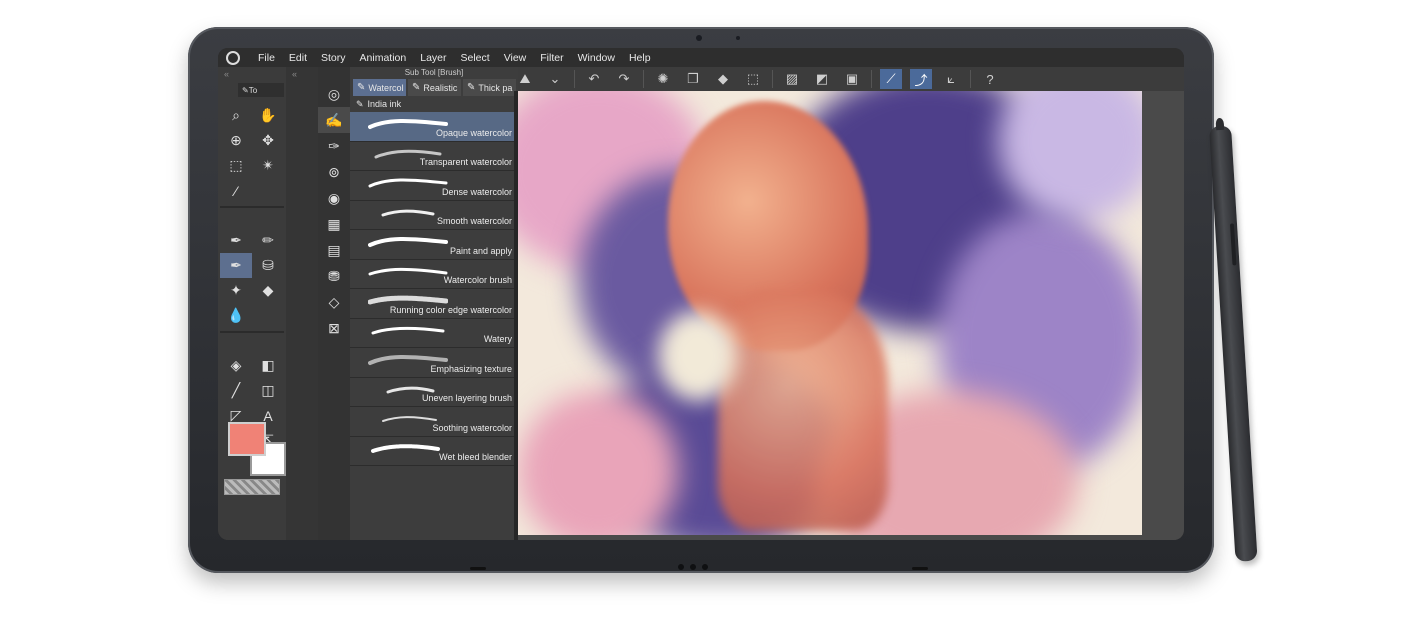 Image resolution: width=1420 pixels, height=622 pixels. Describe the element at coordinates (990, 79) in the screenshot. I see `help-icon: ?` at that location.